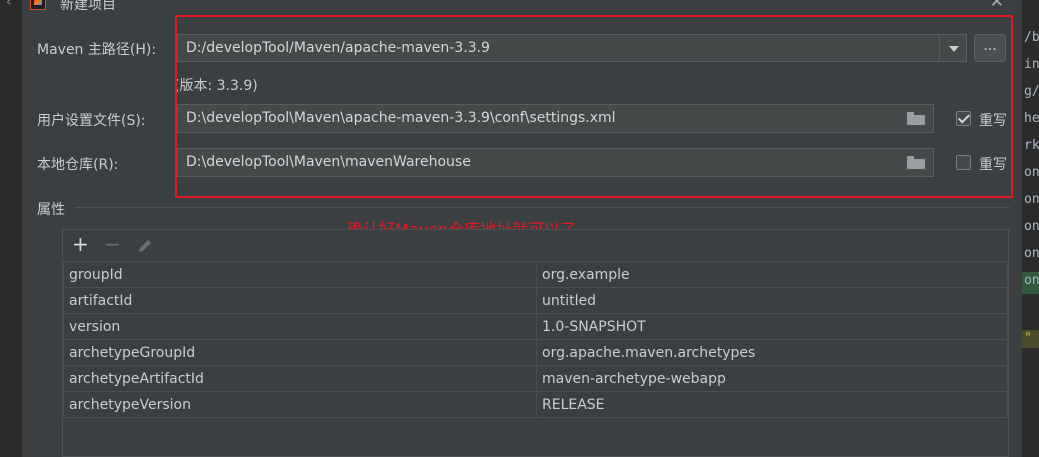  What do you see at coordinates (772, 378) in the screenshot?
I see `property-value: maven-archetype-webapp` at bounding box center [772, 378].